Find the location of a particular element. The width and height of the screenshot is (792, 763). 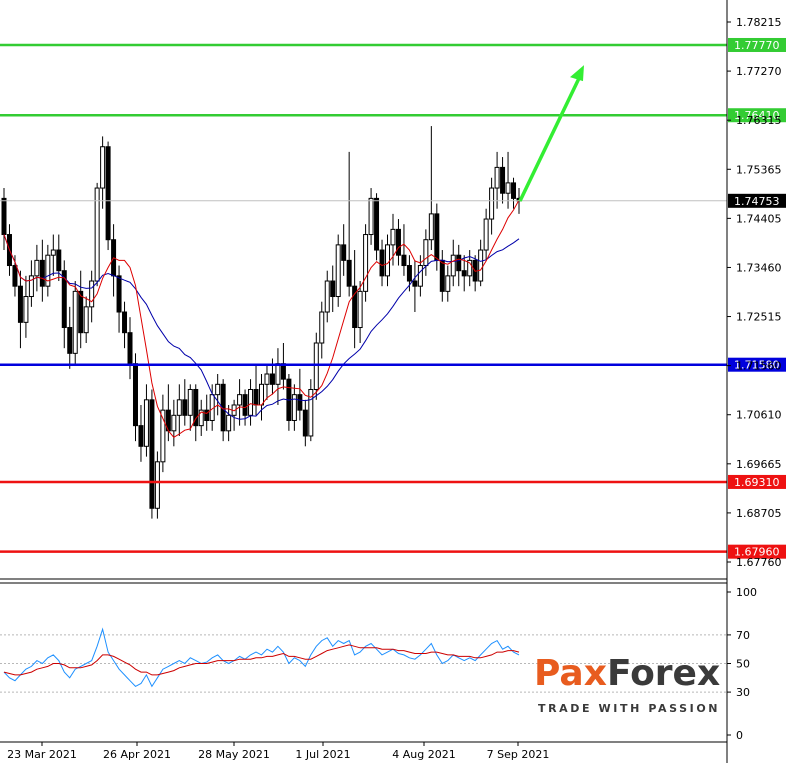

price-tick-label: 1.76315 is located at coordinates (759, 120).